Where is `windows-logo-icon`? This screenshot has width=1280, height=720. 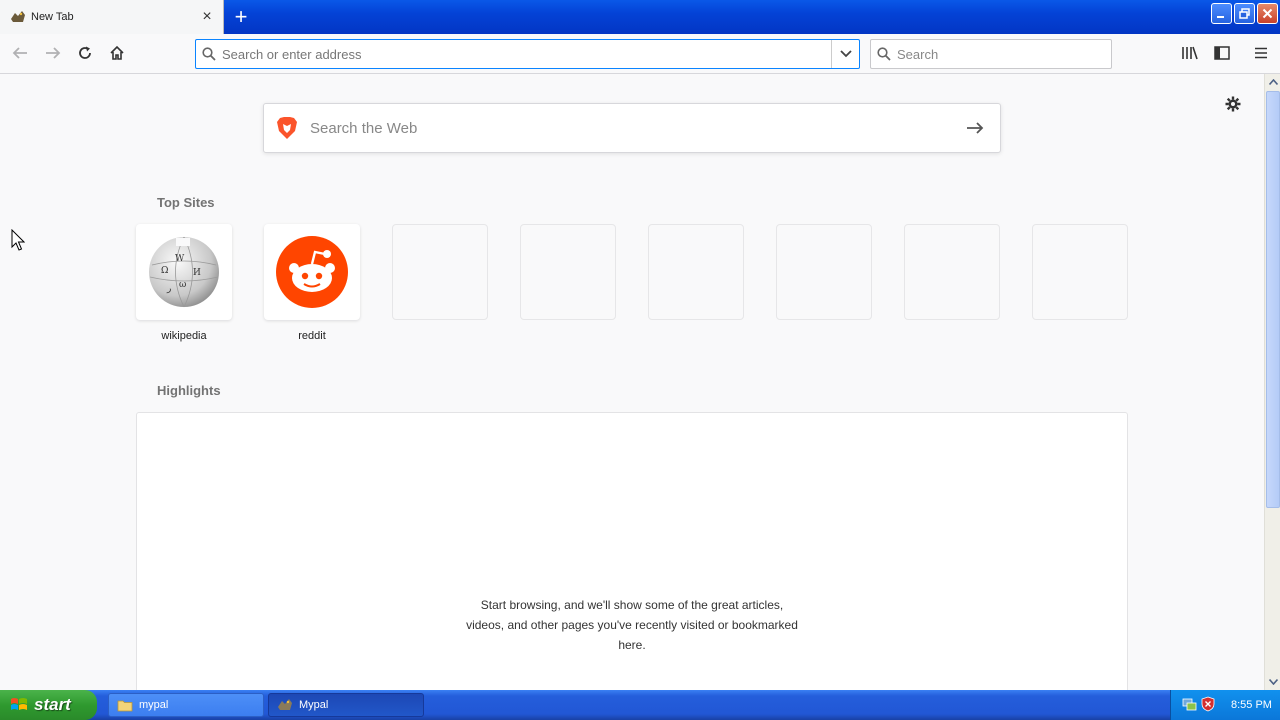 windows-logo-icon is located at coordinates (19, 704).